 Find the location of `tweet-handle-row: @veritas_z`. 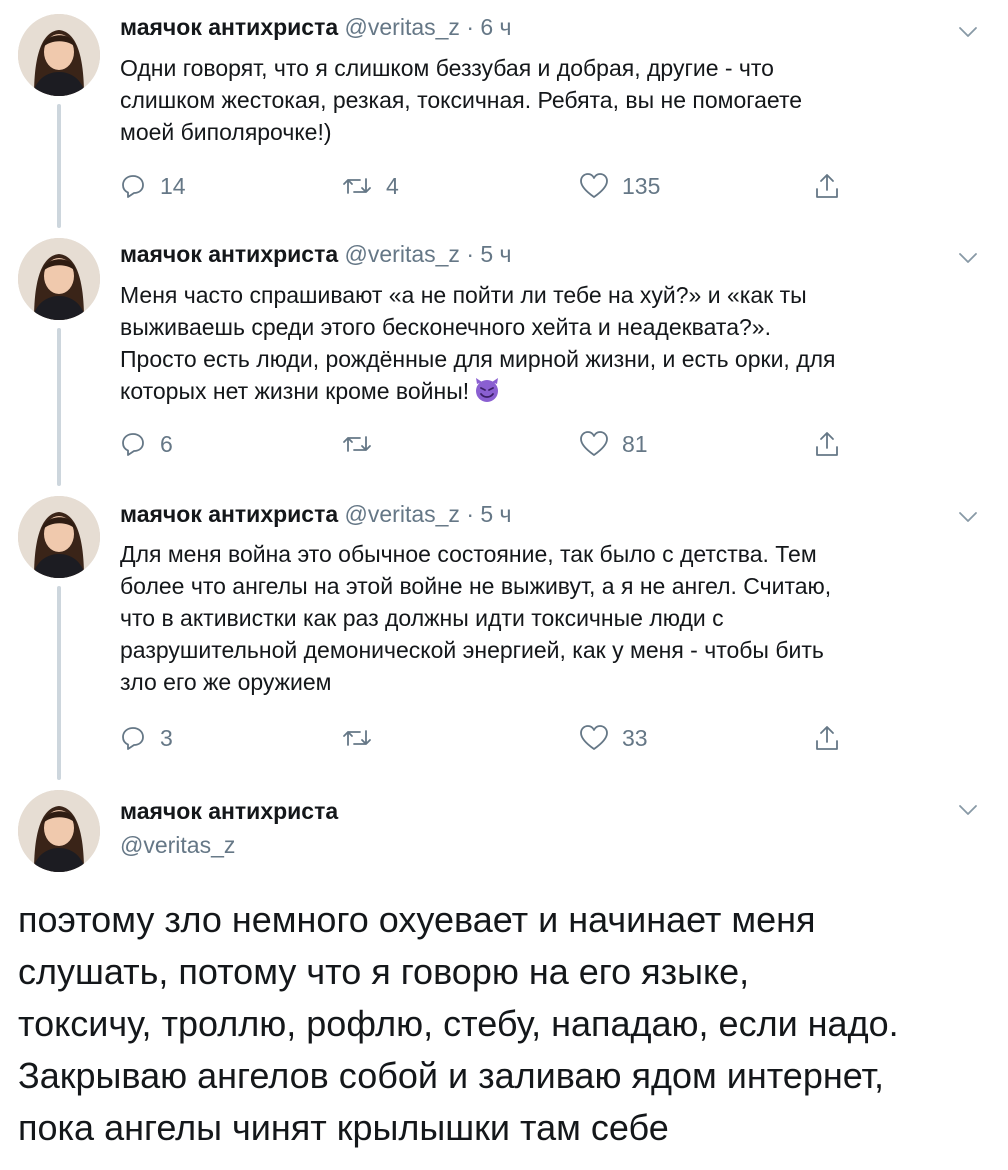

tweet-handle-row: @veritas_z is located at coordinates (177, 845).